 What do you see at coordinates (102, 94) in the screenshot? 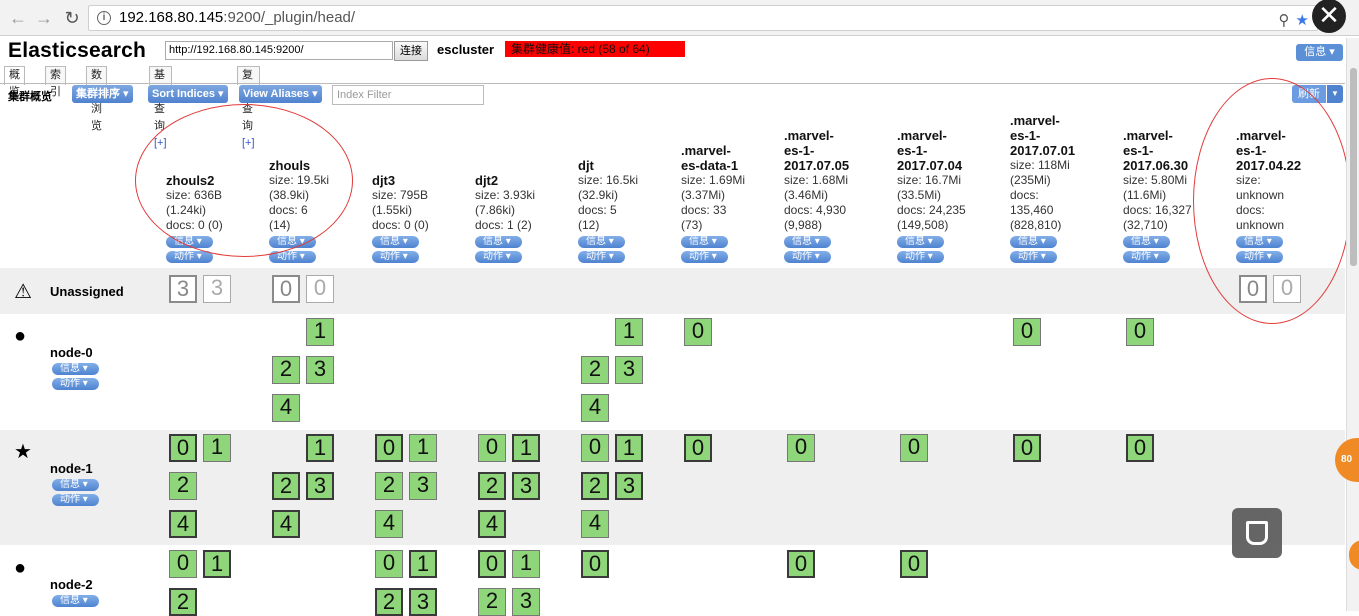
I see `sort-cluster-button: 集群排序 ▾` at bounding box center [102, 94].